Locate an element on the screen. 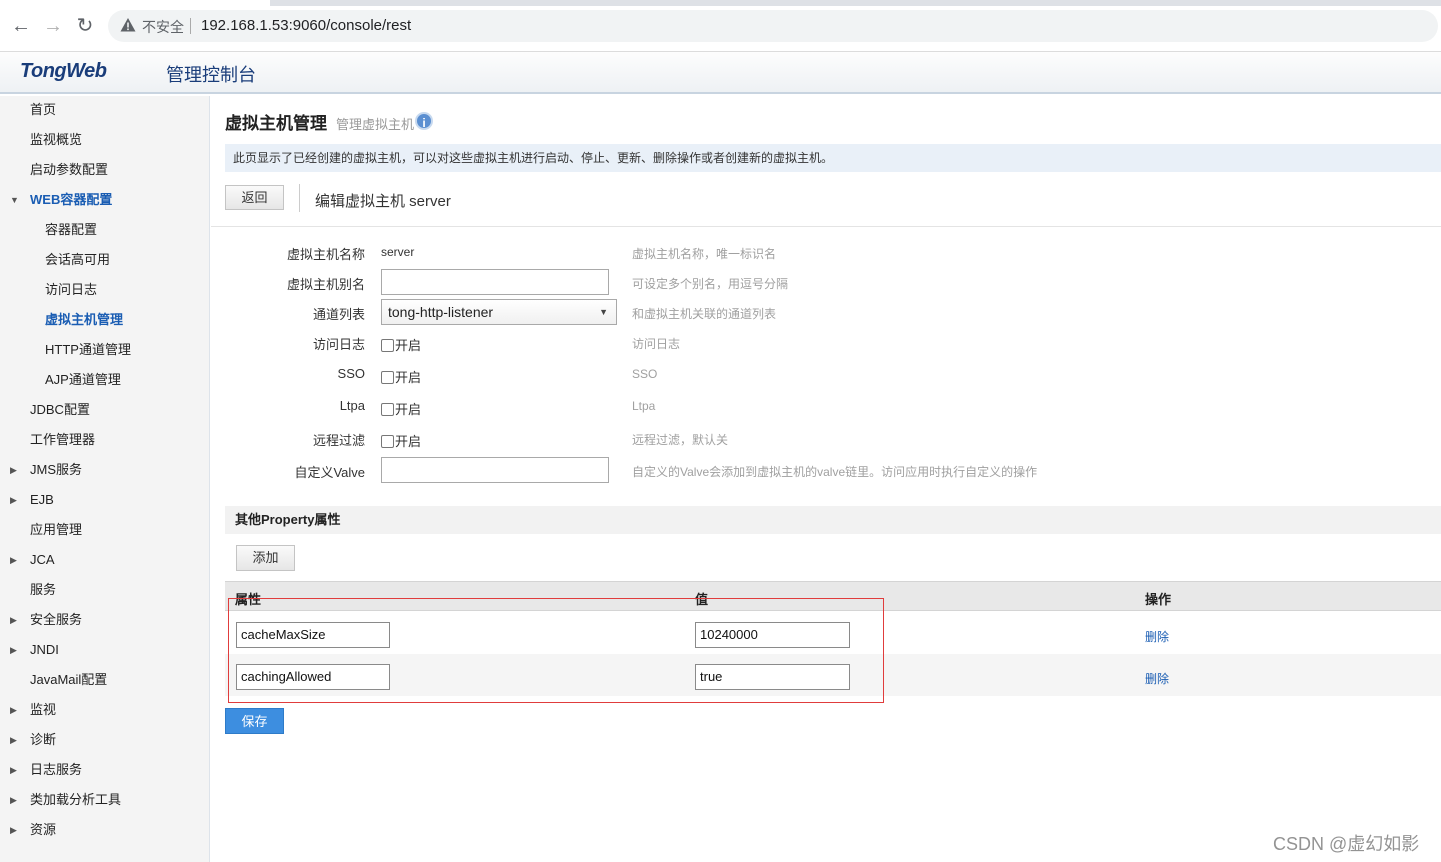 Image resolution: width=1441 pixels, height=862 pixels. table-row: cacheMaxSize 10240000 删除 is located at coordinates (833, 633).